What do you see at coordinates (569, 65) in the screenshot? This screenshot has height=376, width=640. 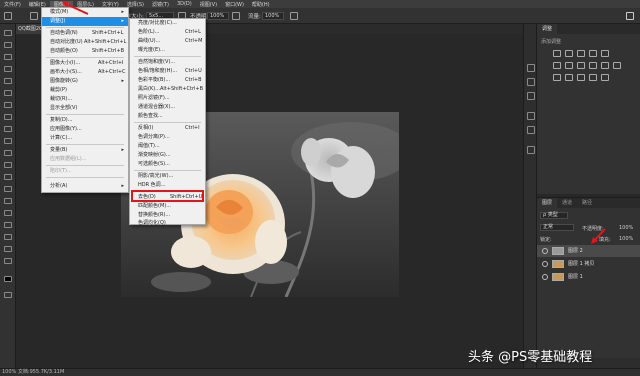 I see `color-balance-icon` at bounding box center [569, 65].